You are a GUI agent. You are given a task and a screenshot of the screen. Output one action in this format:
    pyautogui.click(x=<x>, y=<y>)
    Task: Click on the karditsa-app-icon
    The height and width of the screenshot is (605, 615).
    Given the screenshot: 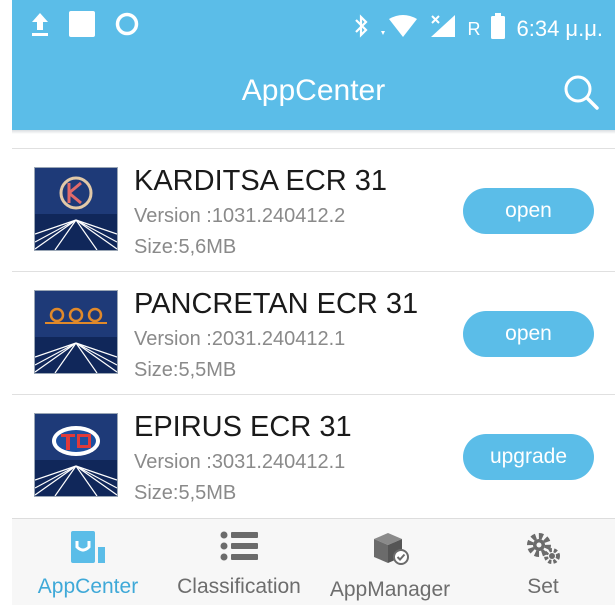 What is the action you would take?
    pyautogui.click(x=76, y=209)
    